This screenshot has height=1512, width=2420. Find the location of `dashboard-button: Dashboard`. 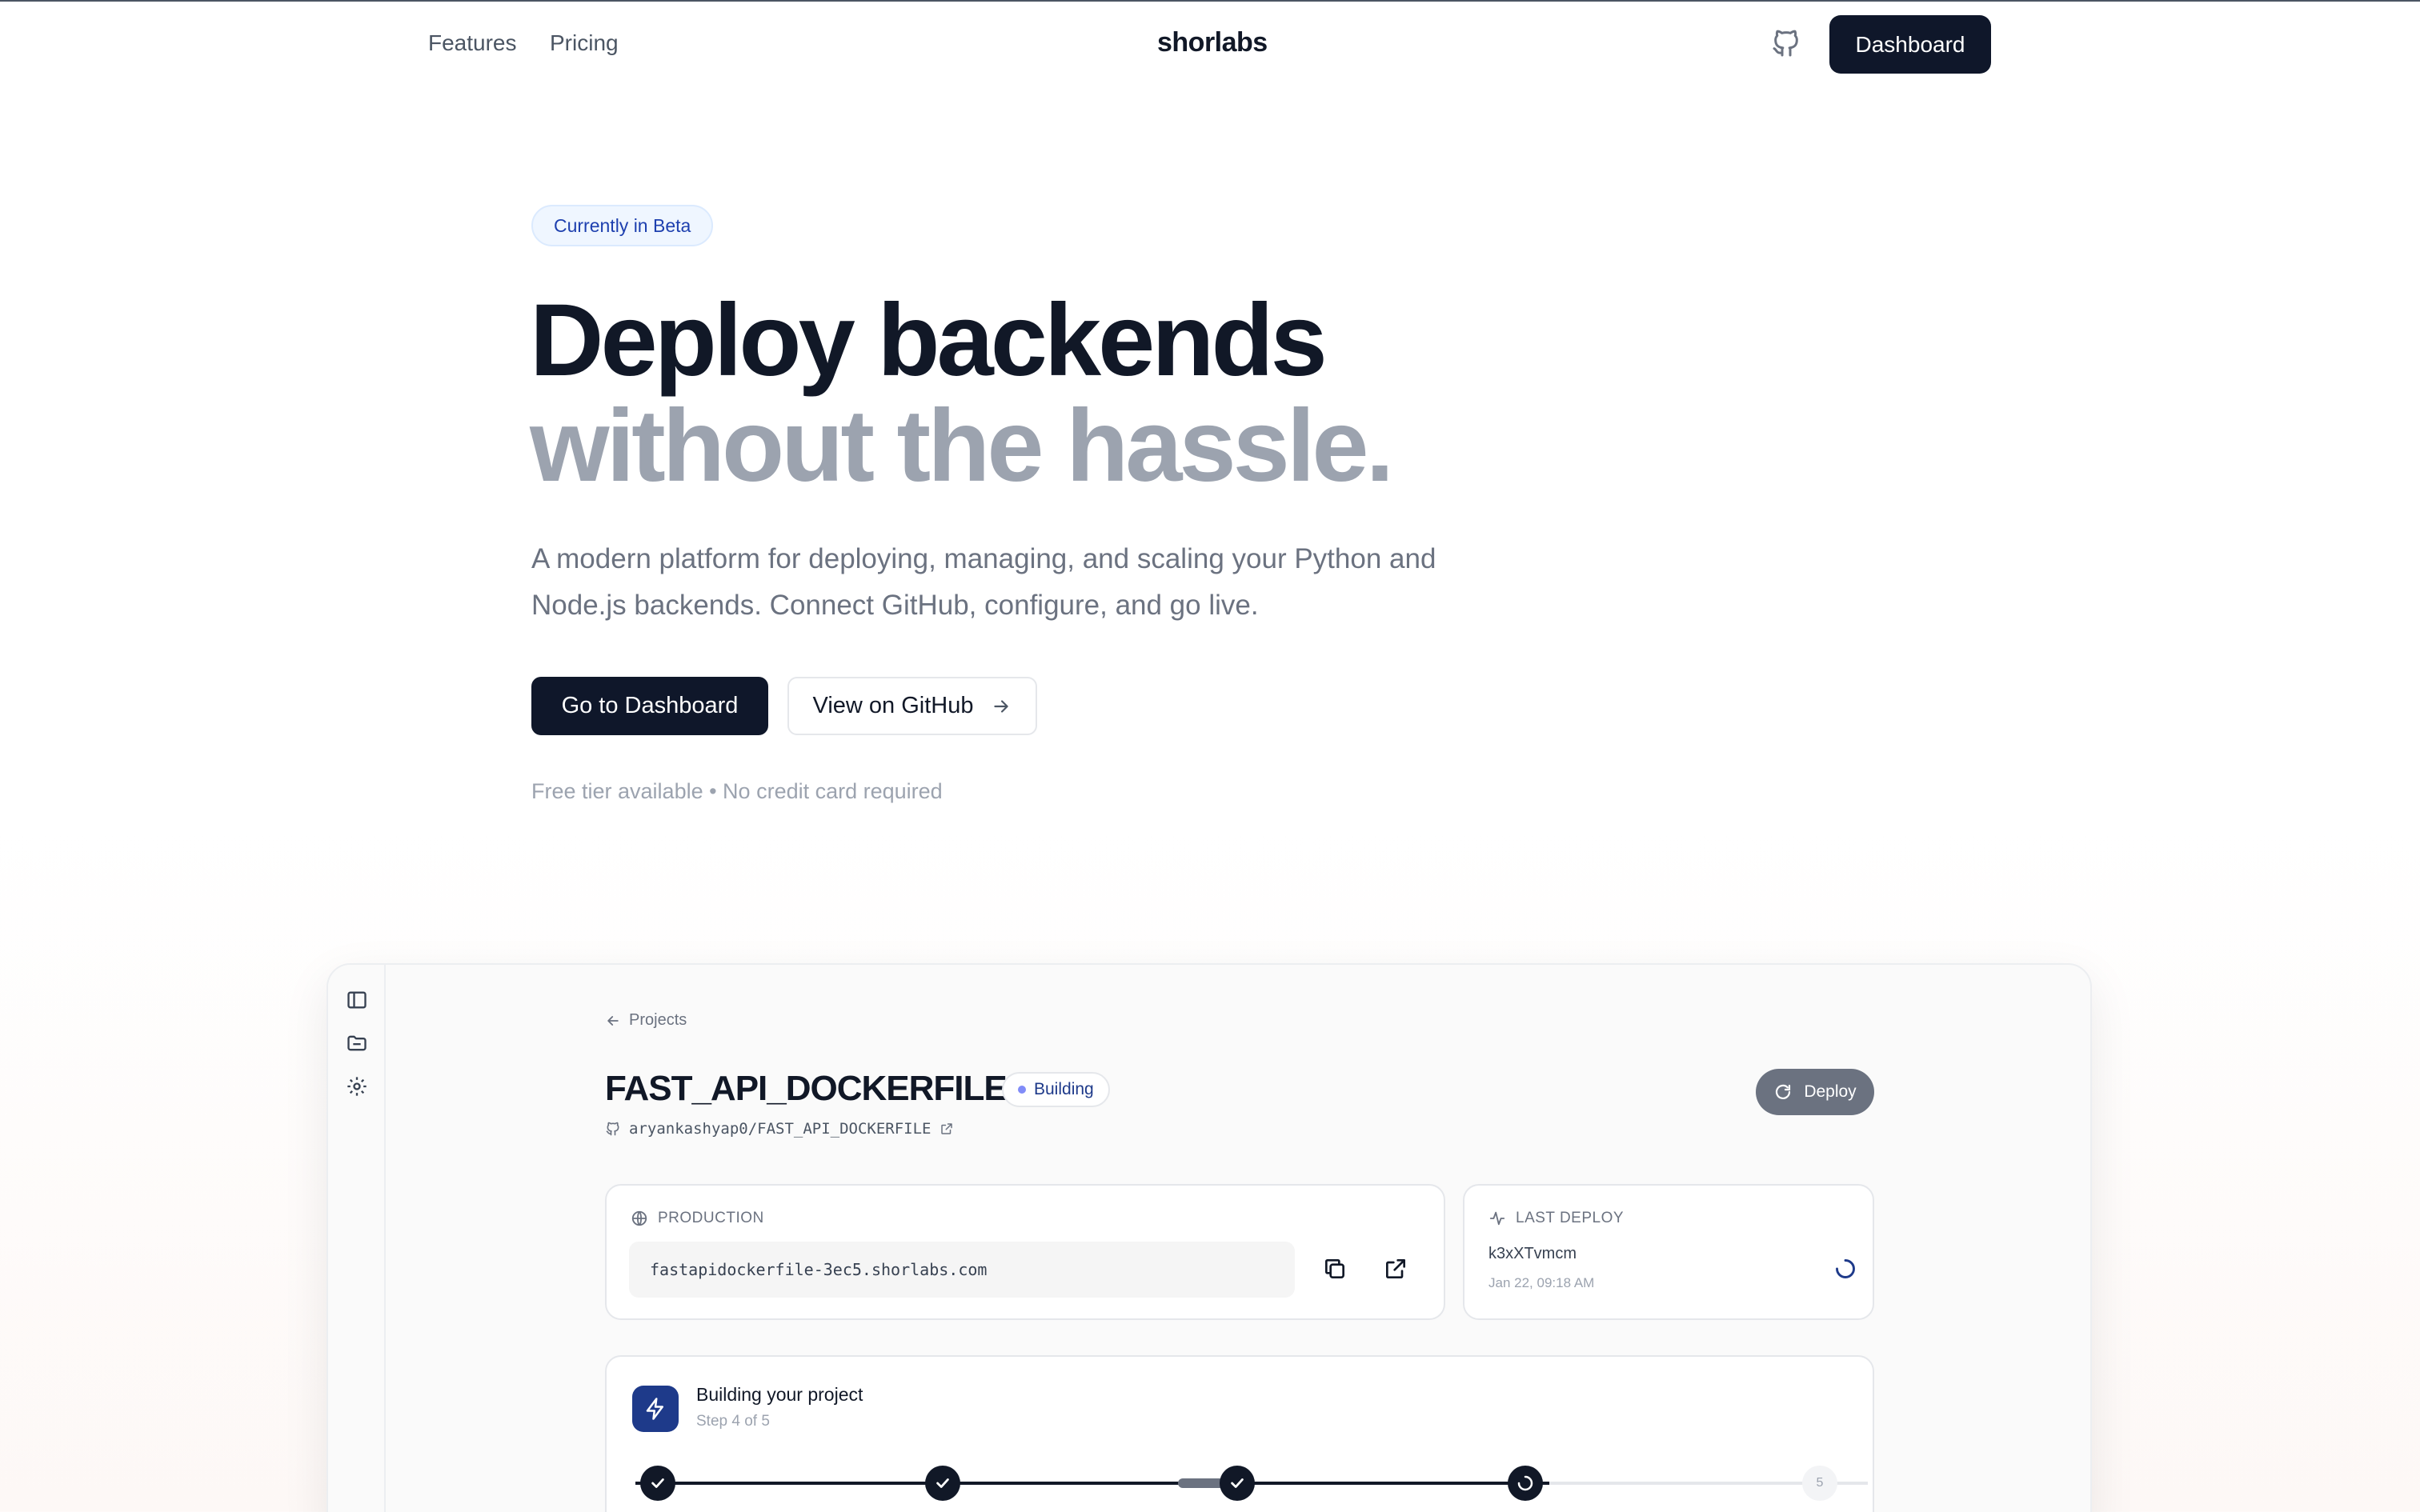

dashboard-button: Dashboard is located at coordinates (1910, 44).